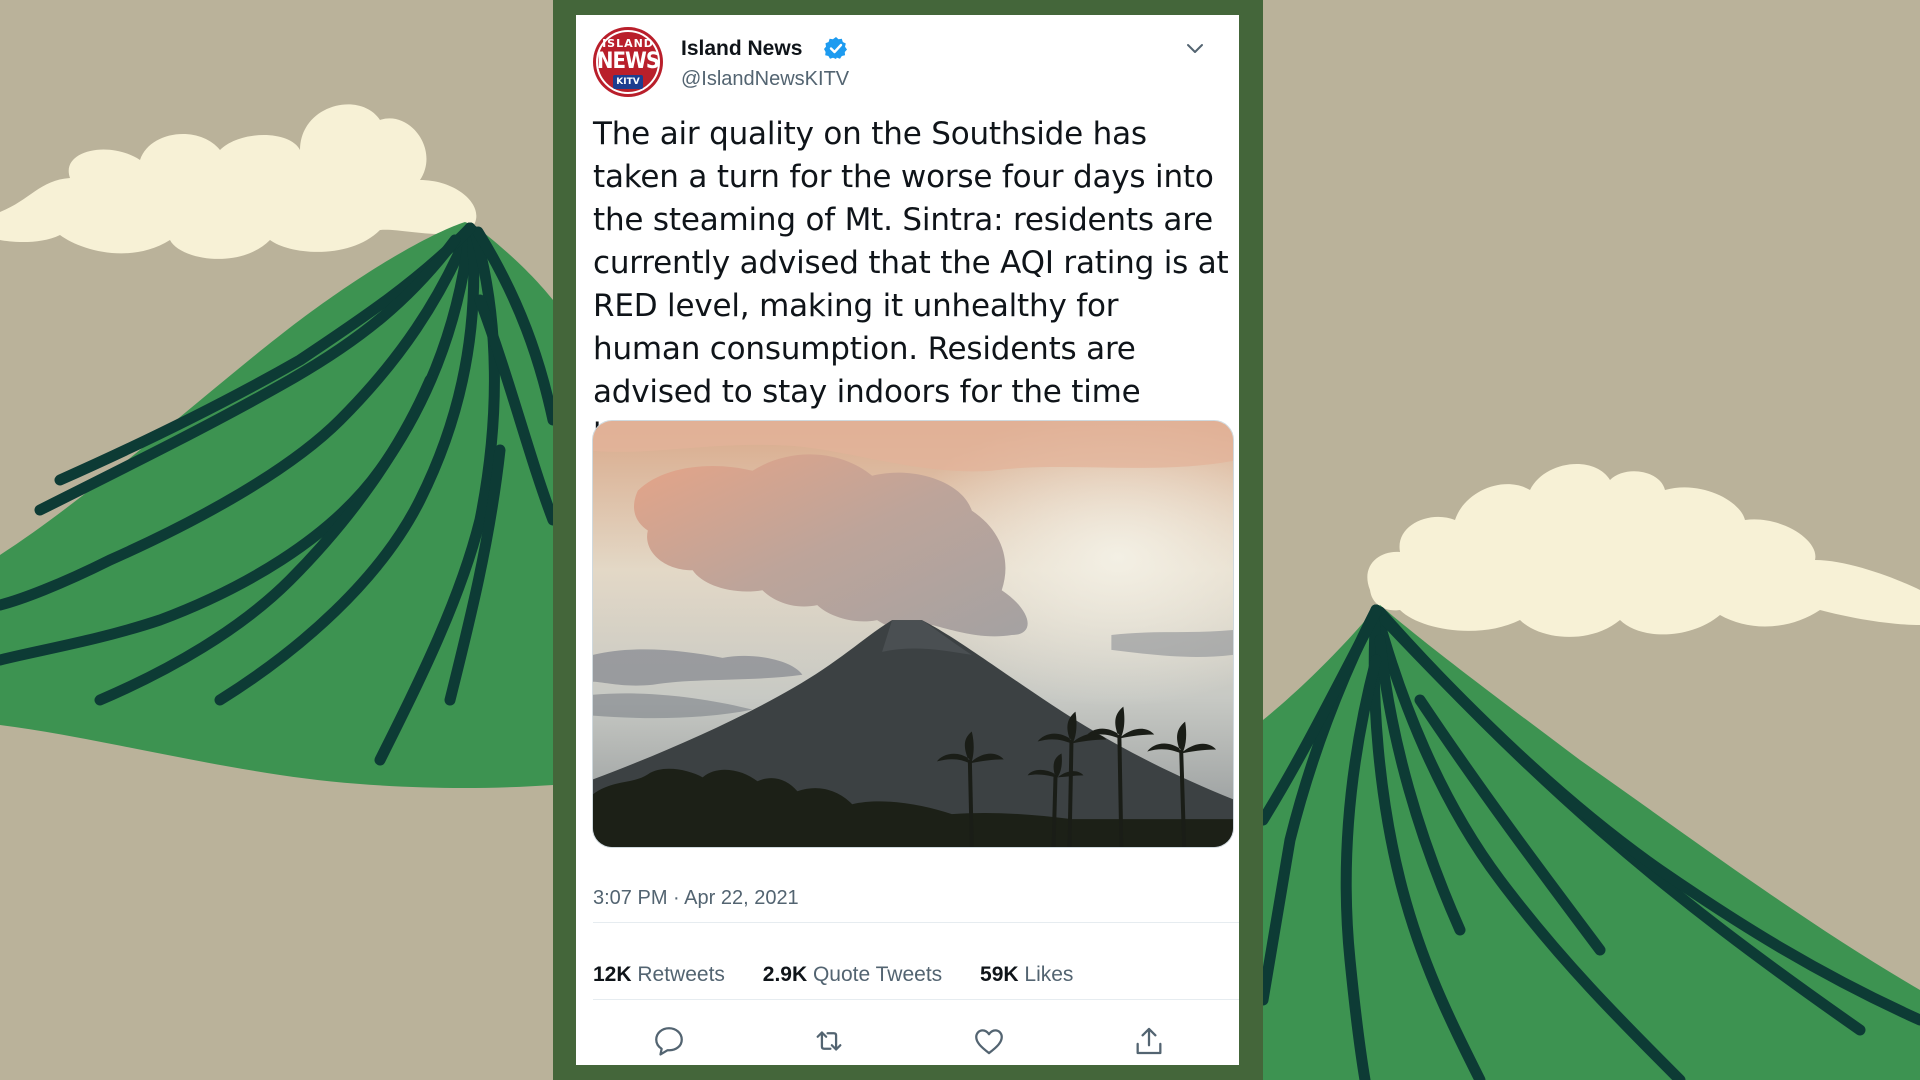 The image size is (1920, 1080). What do you see at coordinates (835, 48) in the screenshot?
I see `verified-badge-icon` at bounding box center [835, 48].